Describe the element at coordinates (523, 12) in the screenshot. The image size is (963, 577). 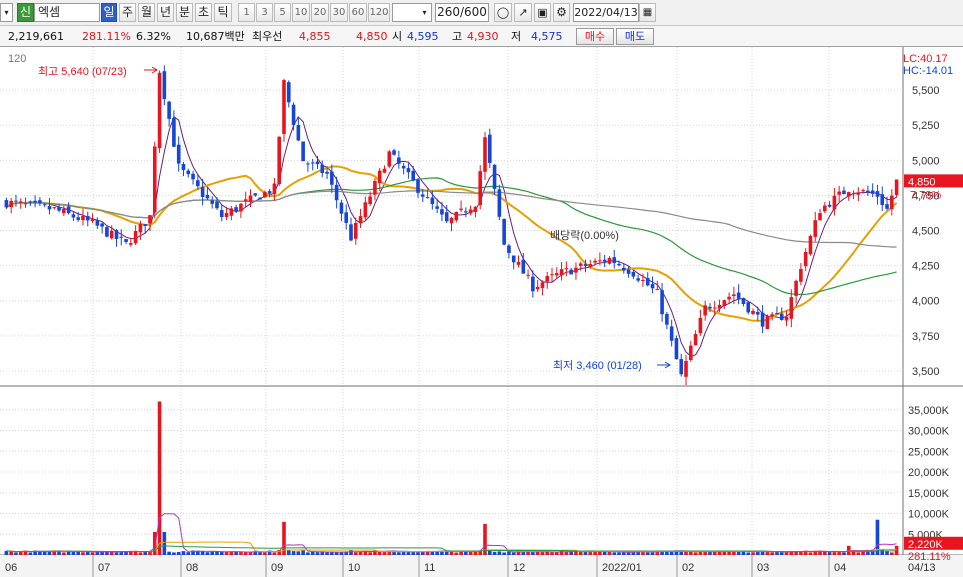
I see `trend-line-icon: ↗` at that location.